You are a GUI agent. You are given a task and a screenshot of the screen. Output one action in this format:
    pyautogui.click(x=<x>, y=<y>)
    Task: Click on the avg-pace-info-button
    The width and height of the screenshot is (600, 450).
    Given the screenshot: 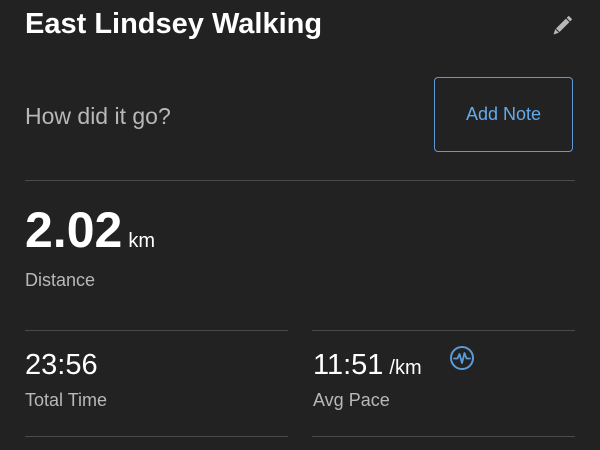 What is the action you would take?
    pyautogui.click(x=462, y=358)
    